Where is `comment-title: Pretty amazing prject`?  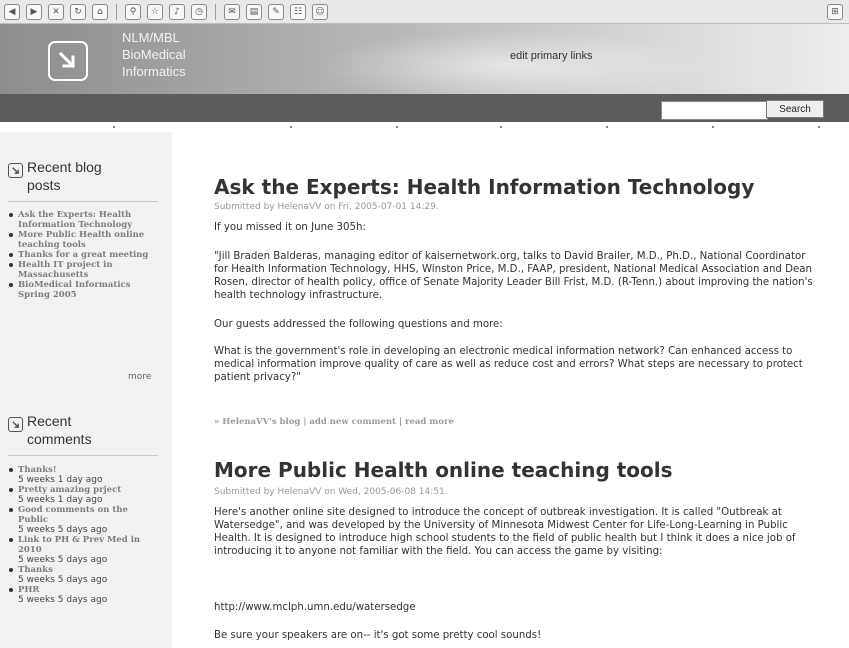 comment-title: Pretty amazing prject is located at coordinates (69, 490).